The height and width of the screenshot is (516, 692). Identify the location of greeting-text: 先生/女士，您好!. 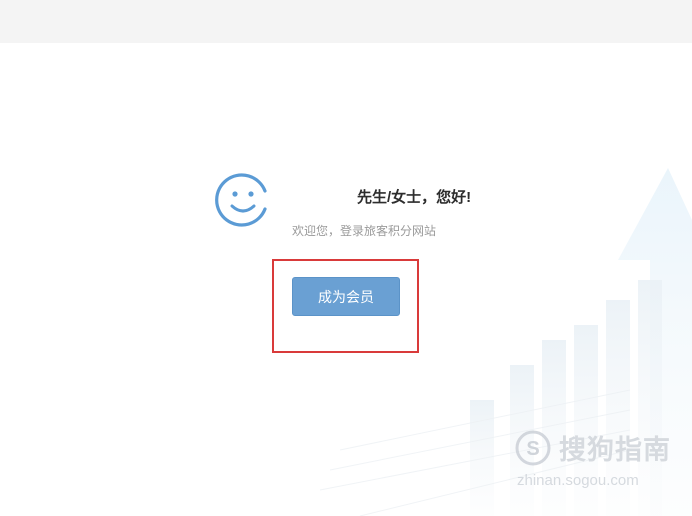
(414, 197).